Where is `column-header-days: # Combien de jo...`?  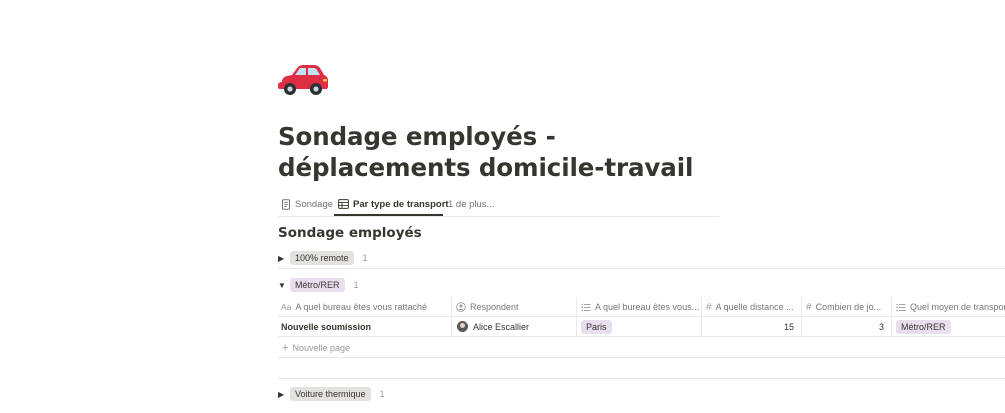
column-header-days: # Combien de jo... is located at coordinates (847, 307).